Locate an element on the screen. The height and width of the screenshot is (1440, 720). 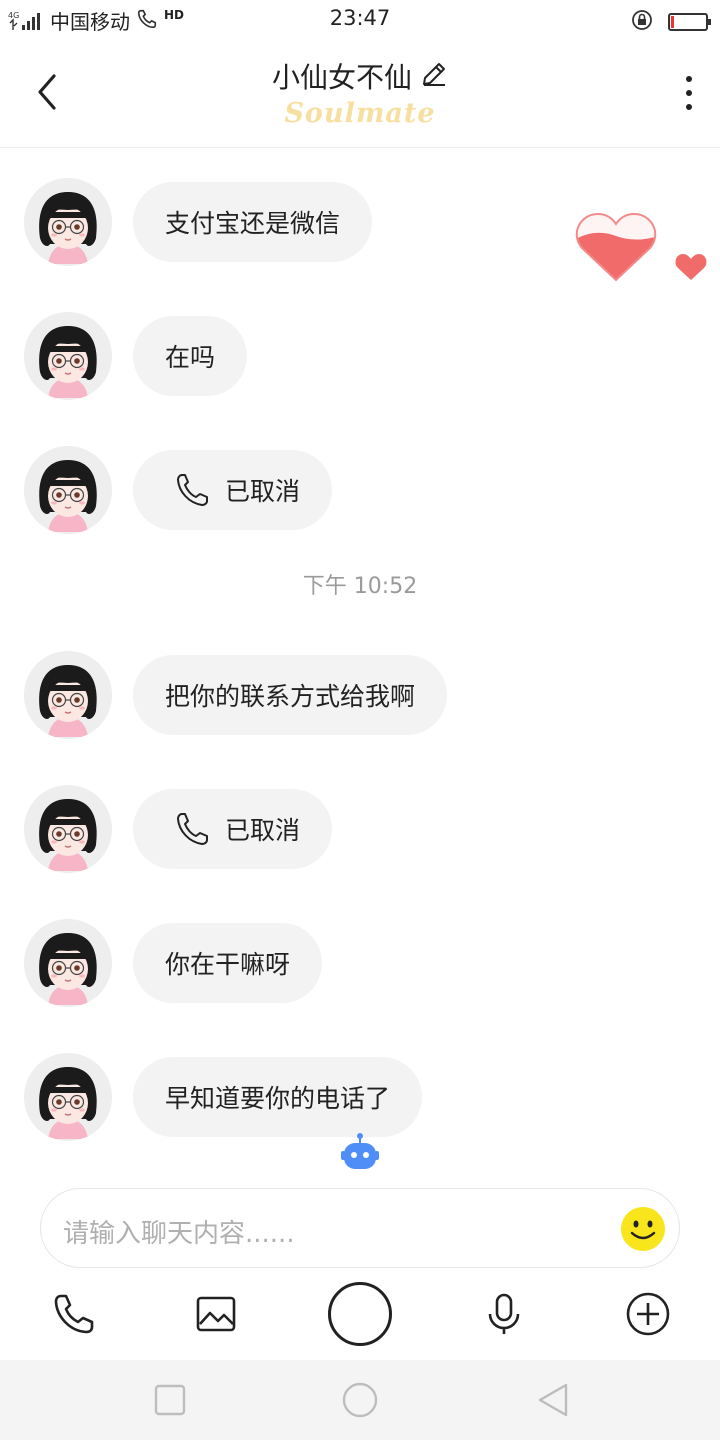
message-text: 早知道要你的电话了 is located at coordinates (278, 1098).